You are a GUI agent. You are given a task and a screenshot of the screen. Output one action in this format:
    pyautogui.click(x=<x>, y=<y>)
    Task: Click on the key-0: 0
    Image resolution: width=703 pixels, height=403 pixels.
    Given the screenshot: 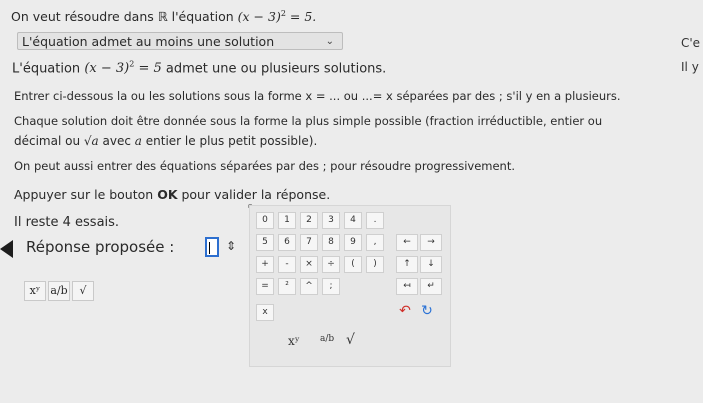 What is the action you would take?
    pyautogui.click(x=265, y=220)
    